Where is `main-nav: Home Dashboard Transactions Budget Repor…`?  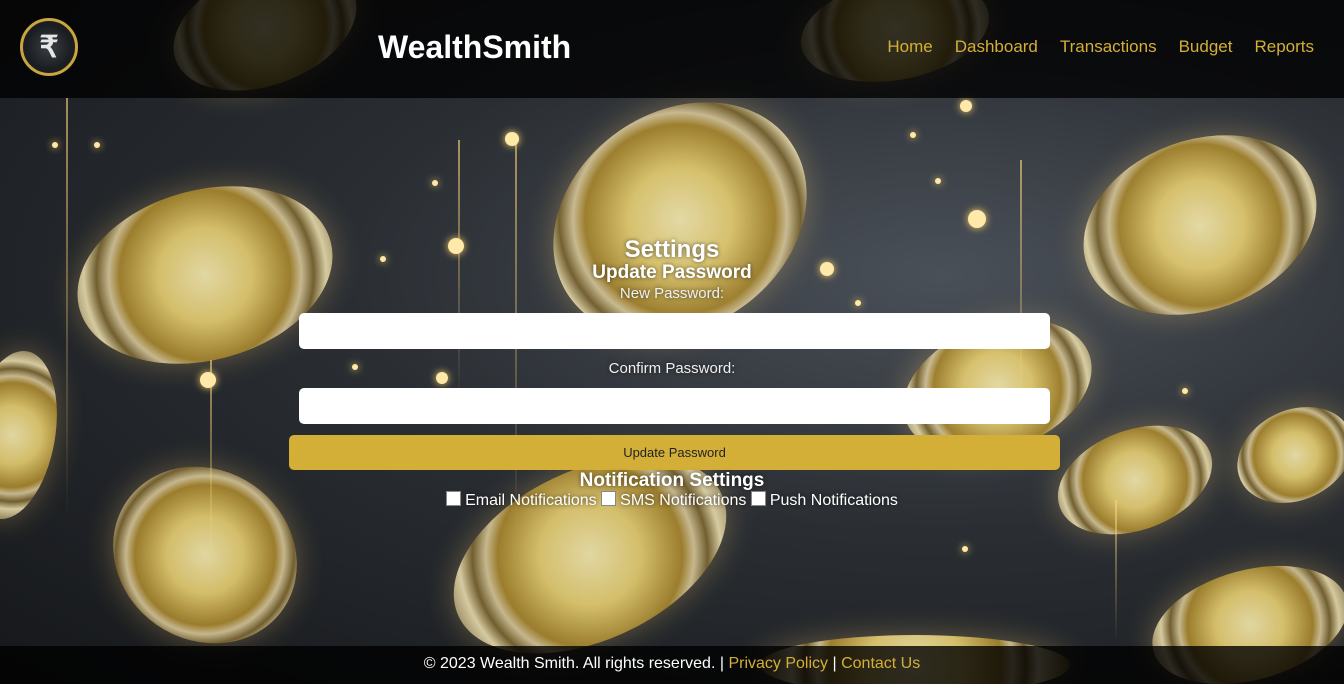 main-nav: Home Dashboard Transactions Budget Repor… is located at coordinates (1100, 47).